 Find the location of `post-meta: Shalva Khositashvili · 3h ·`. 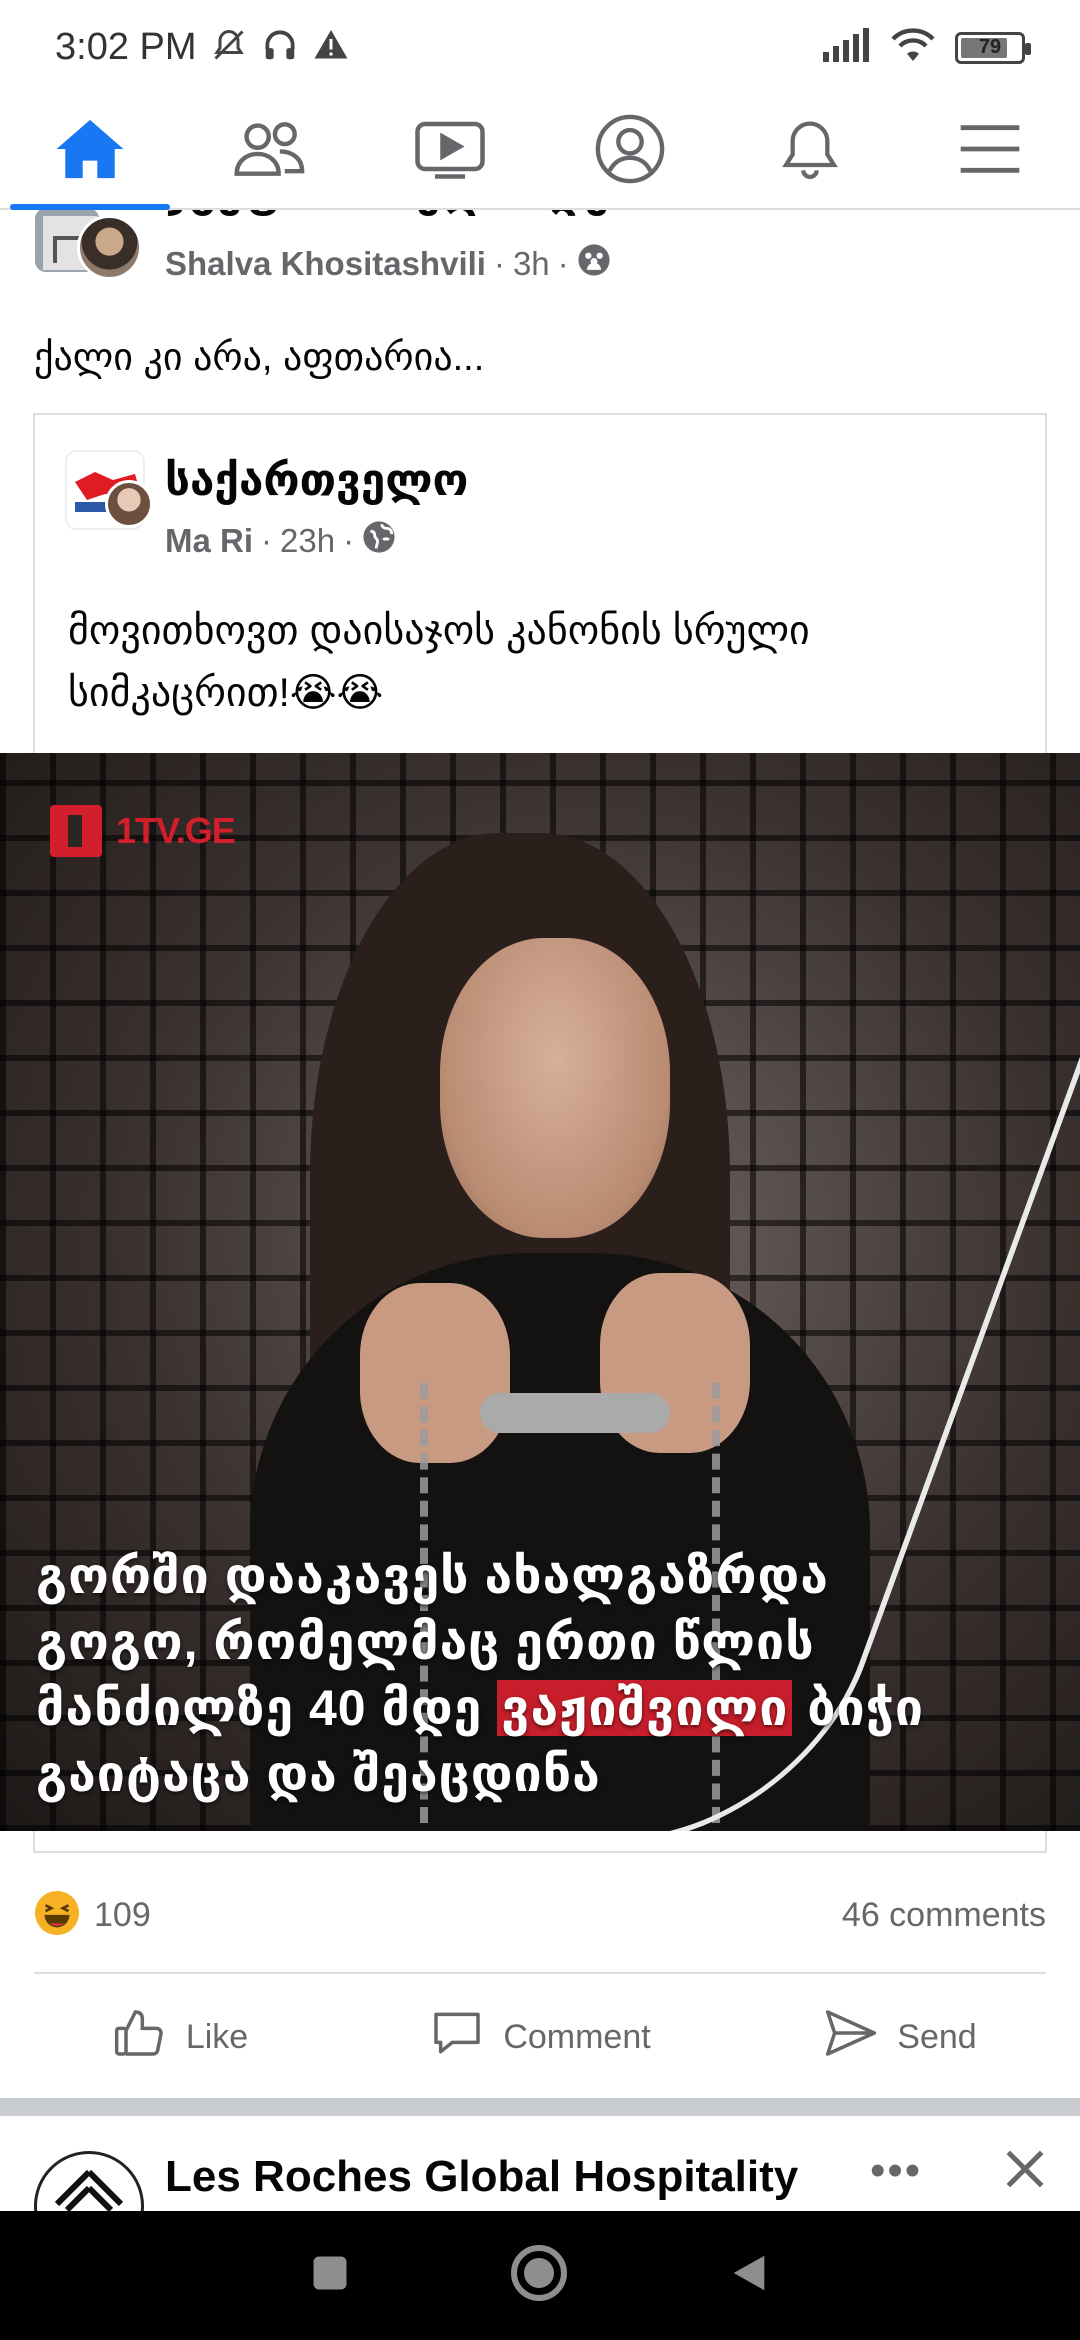

post-meta: Shalva Khositashvili · 3h · is located at coordinates (388, 264).